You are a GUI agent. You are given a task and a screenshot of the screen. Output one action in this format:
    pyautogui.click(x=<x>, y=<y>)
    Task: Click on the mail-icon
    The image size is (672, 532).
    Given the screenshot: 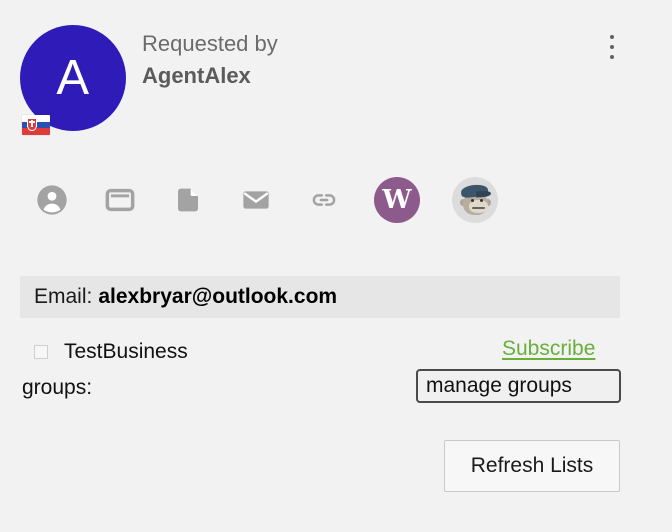 What is the action you would take?
    pyautogui.click(x=256, y=200)
    